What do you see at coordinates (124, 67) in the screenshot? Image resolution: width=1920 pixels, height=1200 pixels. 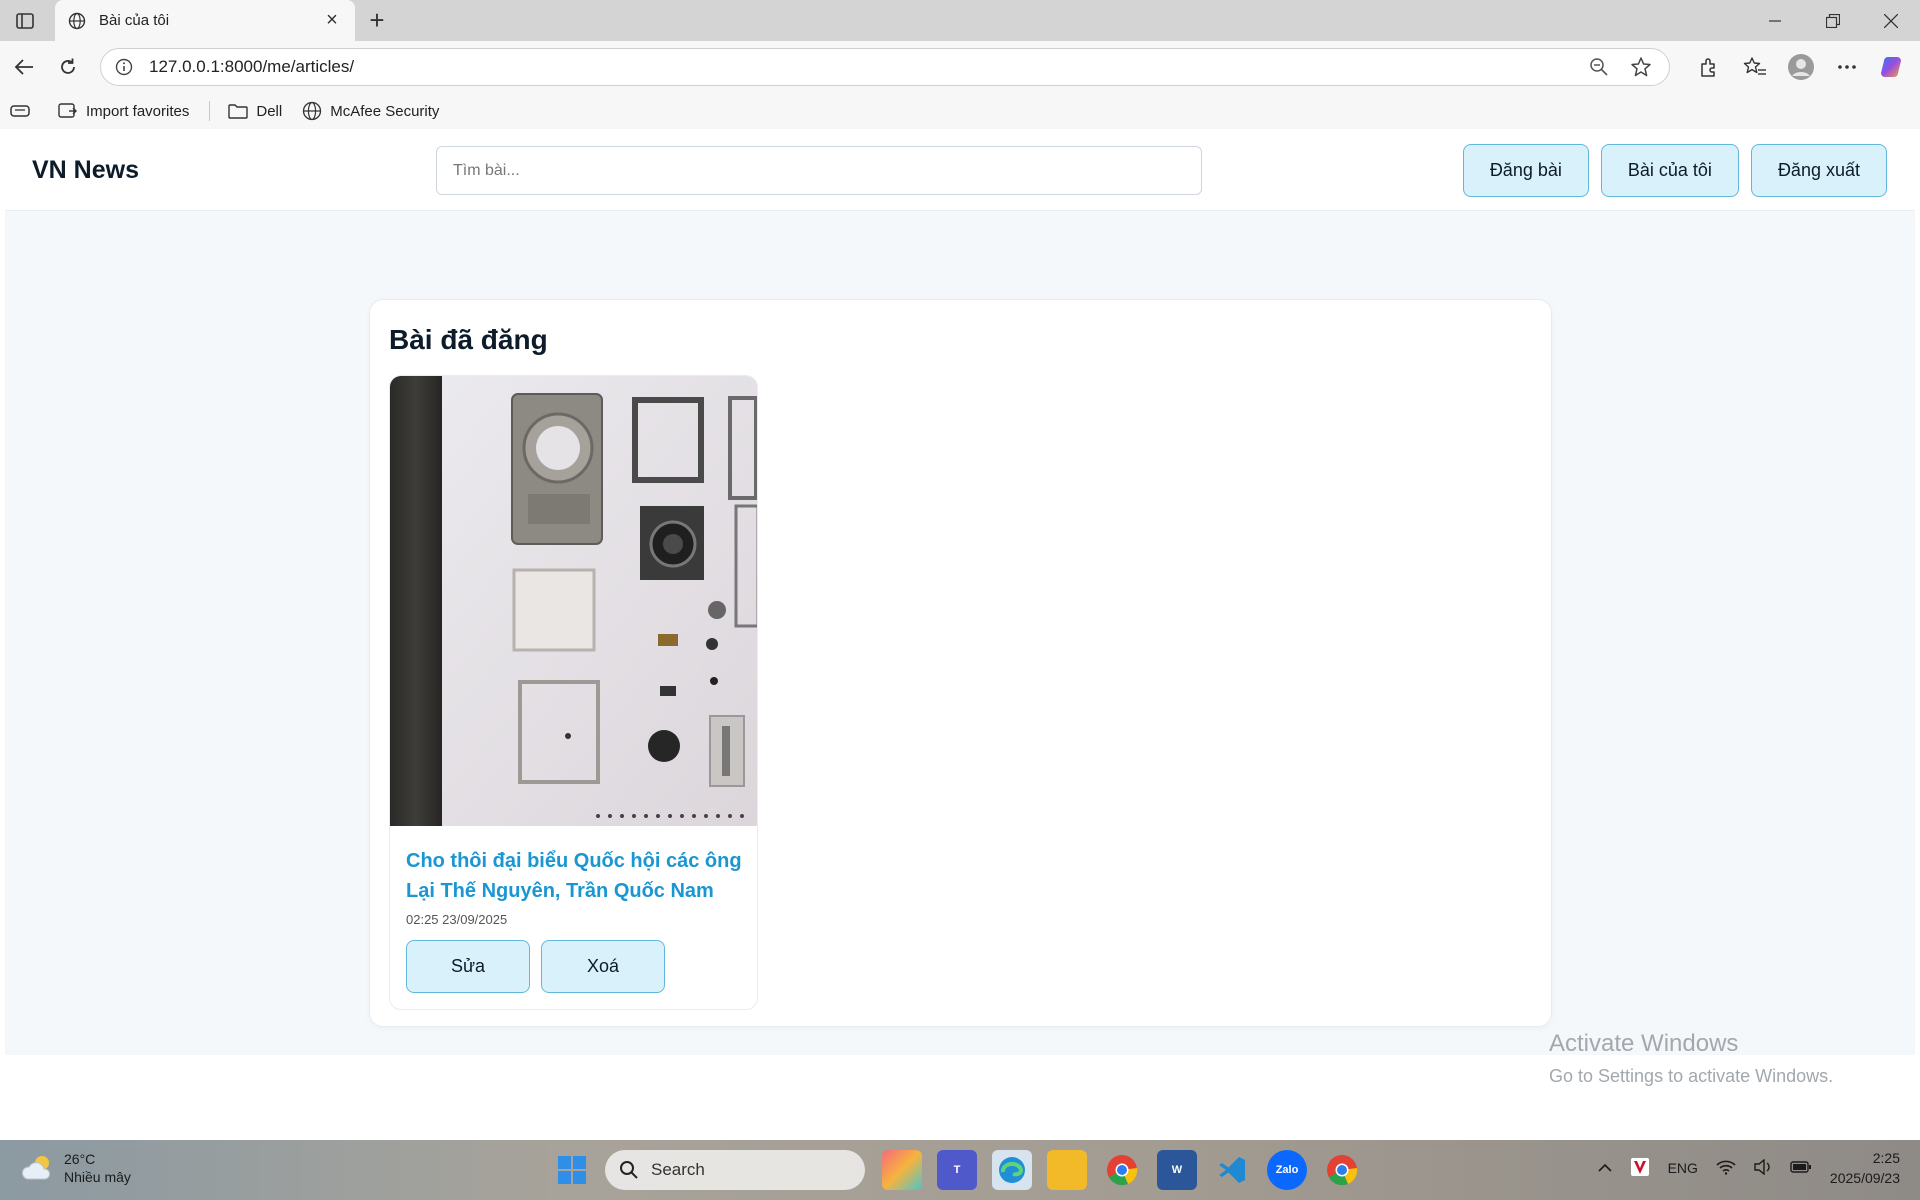 I see `site-info-icon` at bounding box center [124, 67].